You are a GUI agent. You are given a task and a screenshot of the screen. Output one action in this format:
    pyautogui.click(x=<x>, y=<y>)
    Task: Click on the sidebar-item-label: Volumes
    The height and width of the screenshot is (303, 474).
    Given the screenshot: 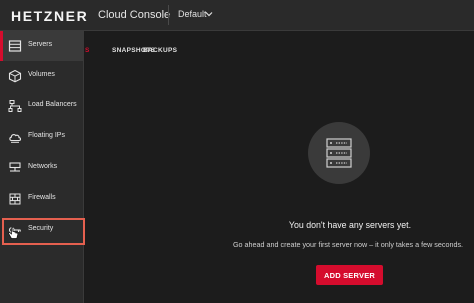 What is the action you would take?
    pyautogui.click(x=41, y=74)
    